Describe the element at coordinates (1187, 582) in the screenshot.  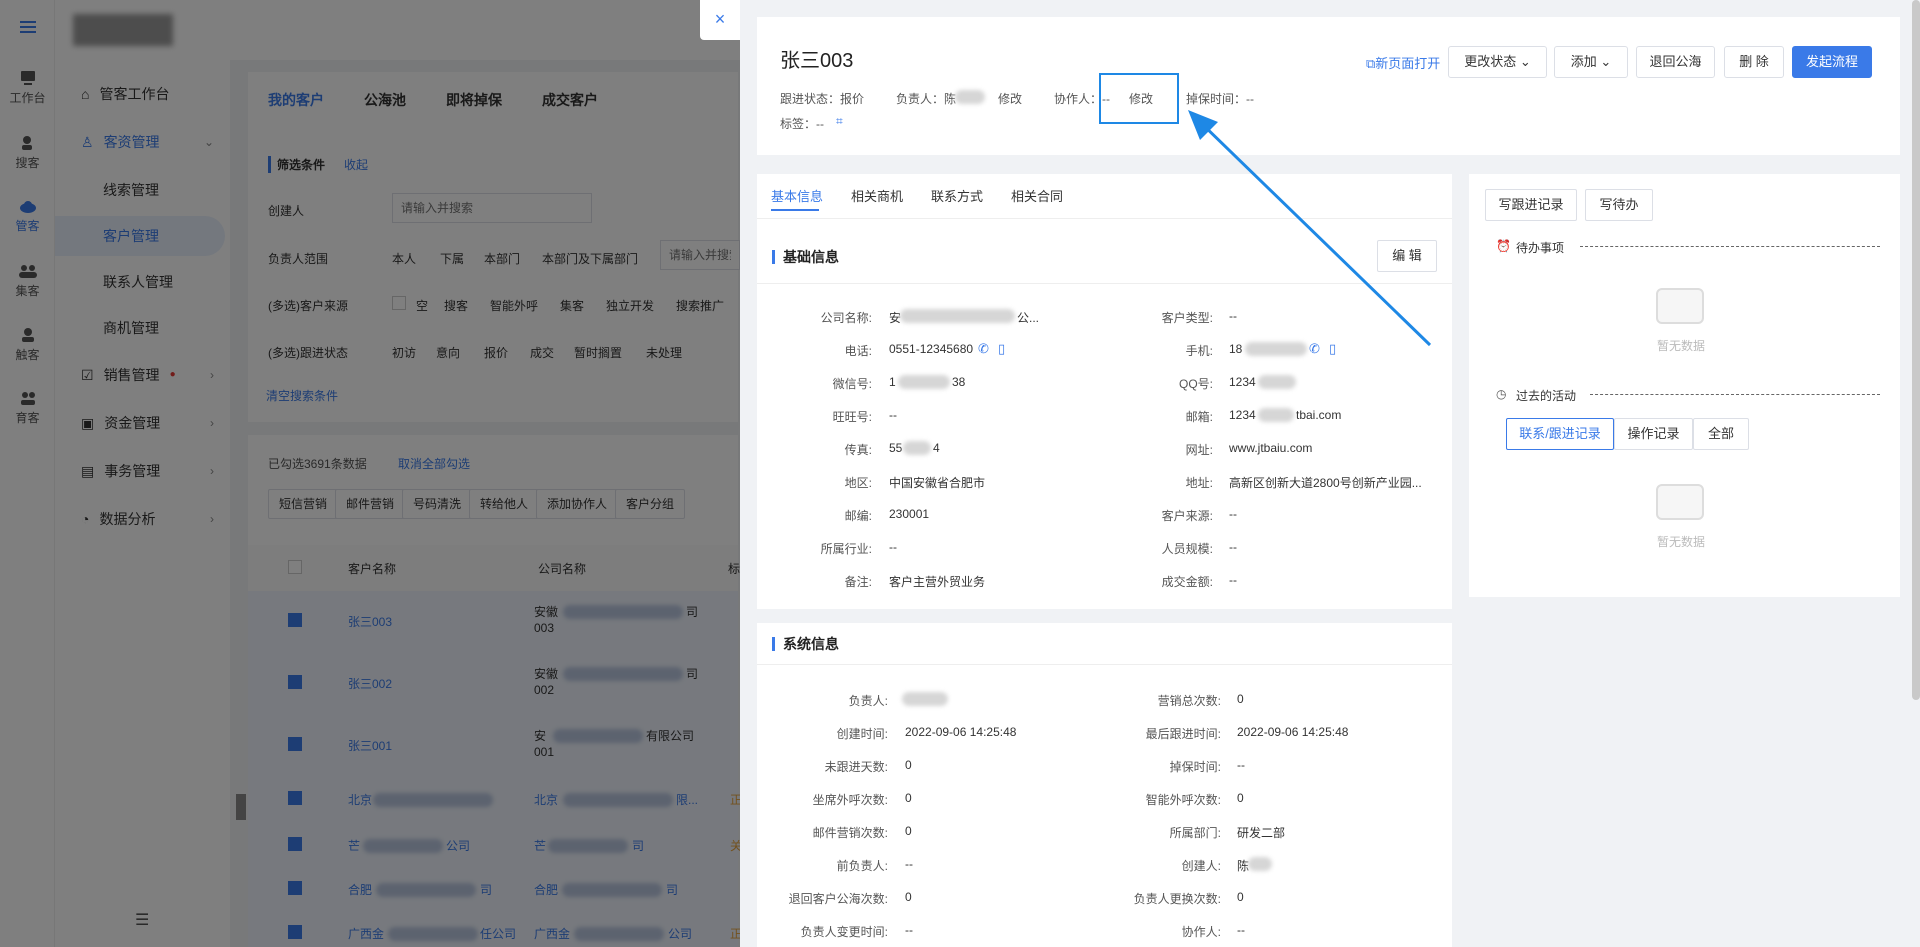
I see `field-label: 成交金额:` at that location.